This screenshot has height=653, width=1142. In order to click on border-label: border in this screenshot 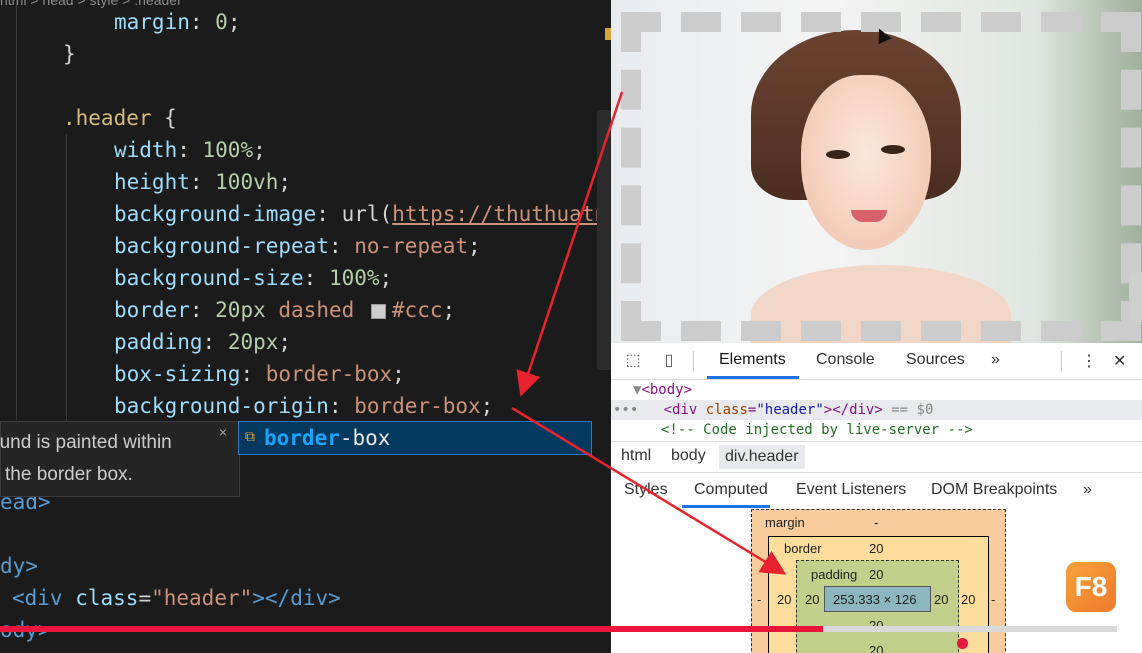, I will do `click(803, 548)`.